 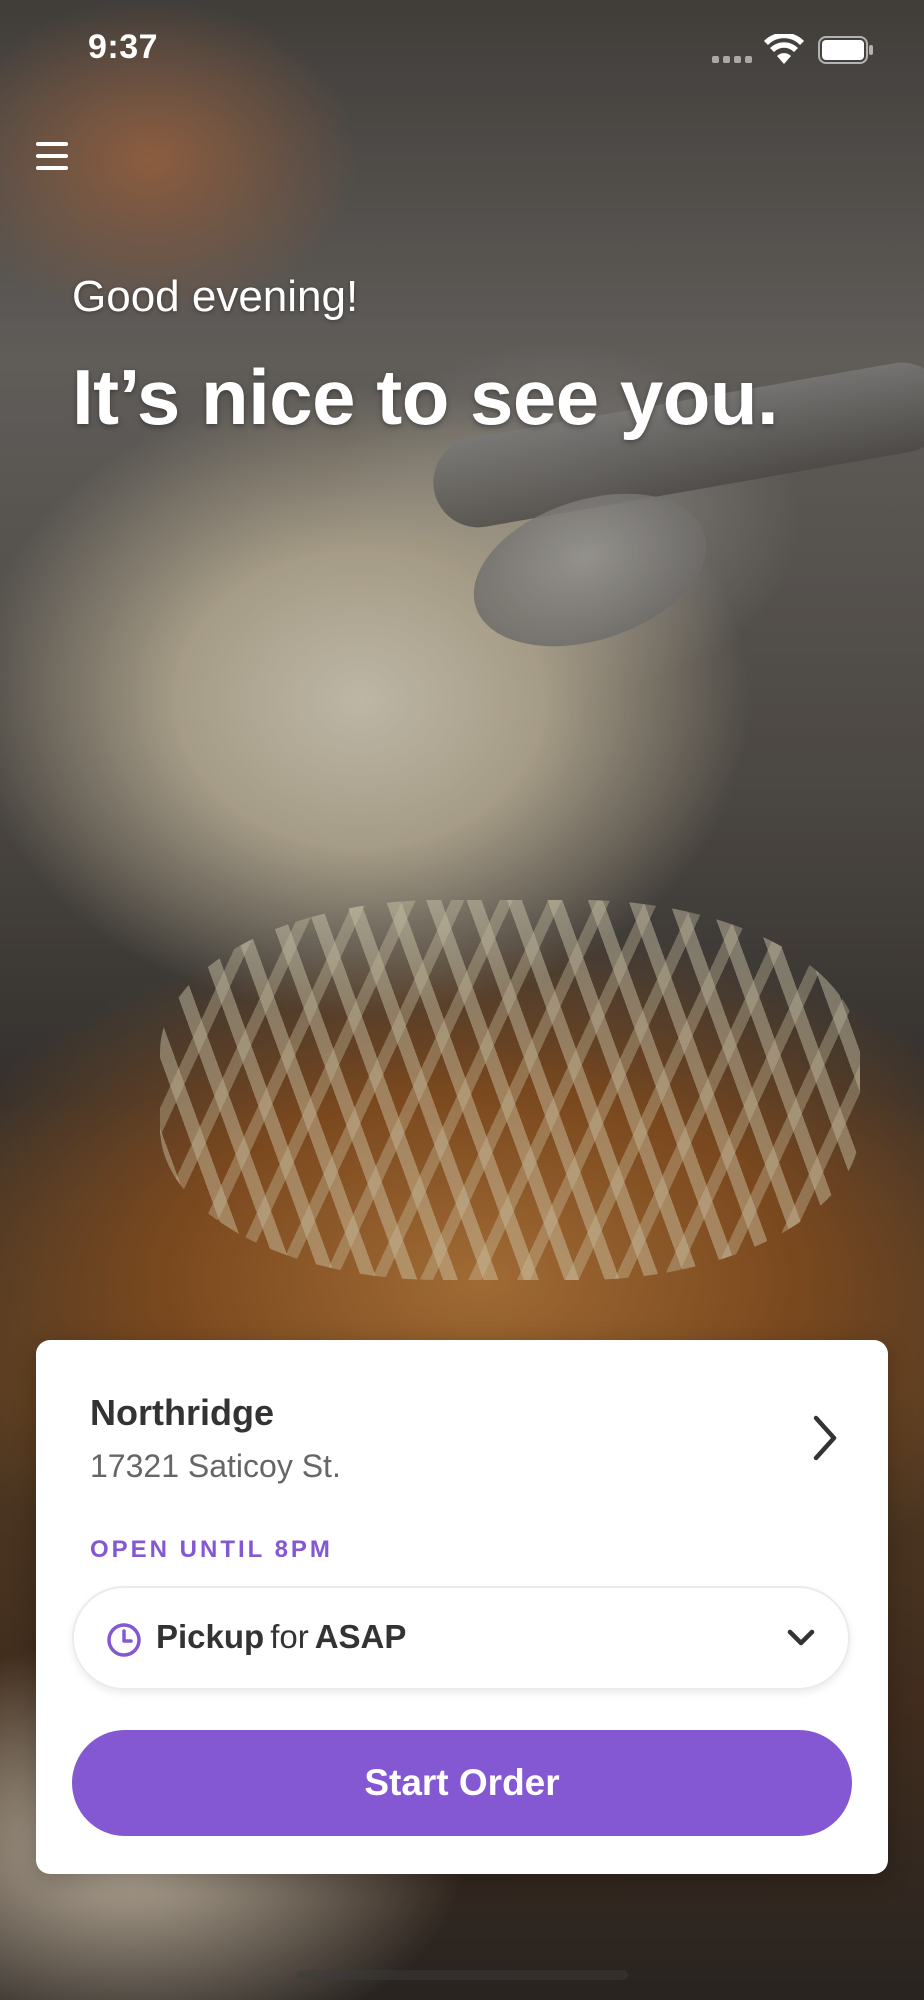 What do you see at coordinates (462, 1783) in the screenshot?
I see `start-order-button: Start Order` at bounding box center [462, 1783].